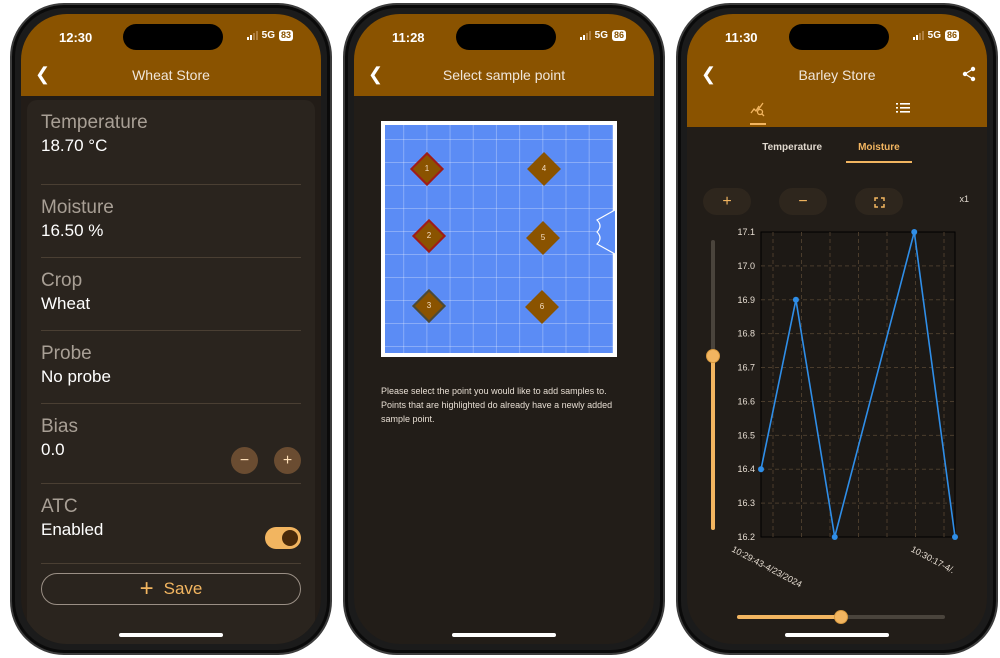  What do you see at coordinates (171, 148) in the screenshot?
I see `field-temperature: Temperature 18.70 °C` at bounding box center [171, 148].